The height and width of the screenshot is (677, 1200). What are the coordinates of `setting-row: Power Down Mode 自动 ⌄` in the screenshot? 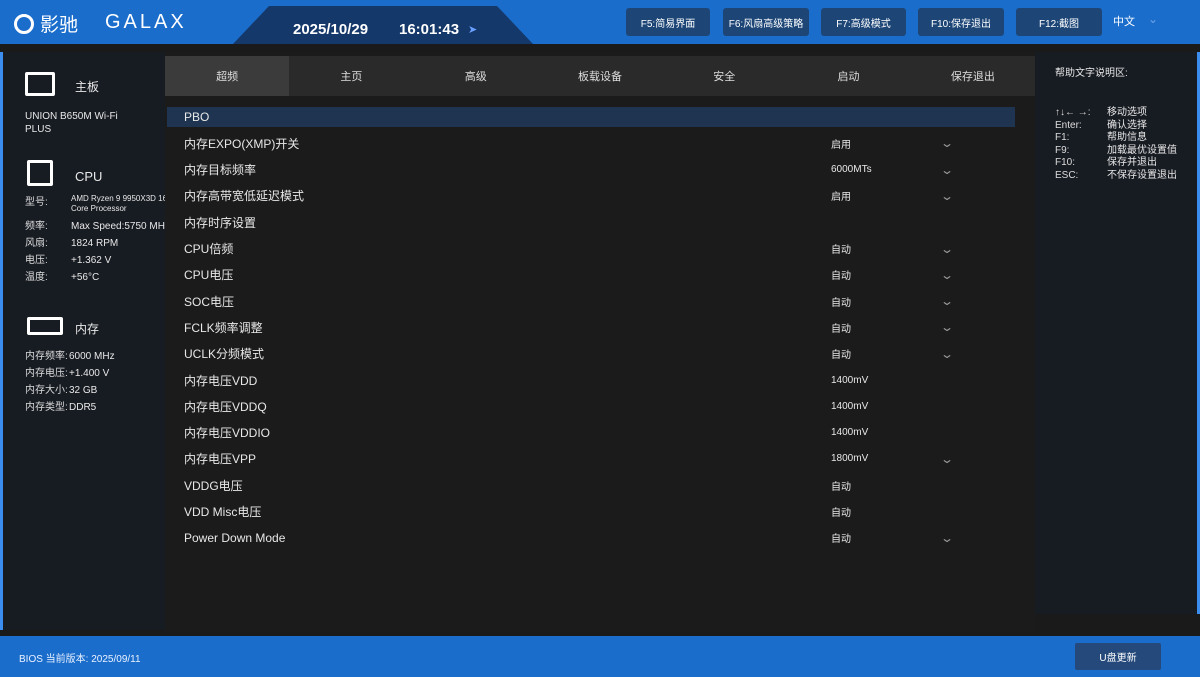 It's located at (591, 538).